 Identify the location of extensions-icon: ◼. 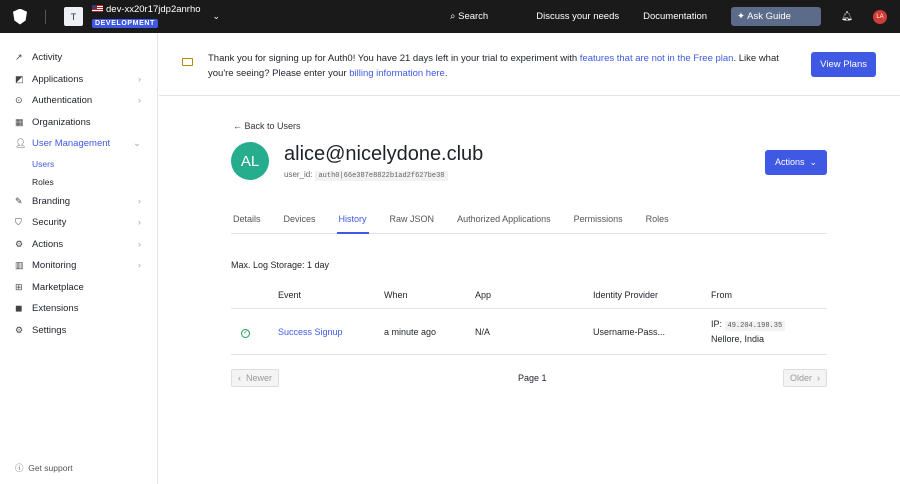
(19, 308).